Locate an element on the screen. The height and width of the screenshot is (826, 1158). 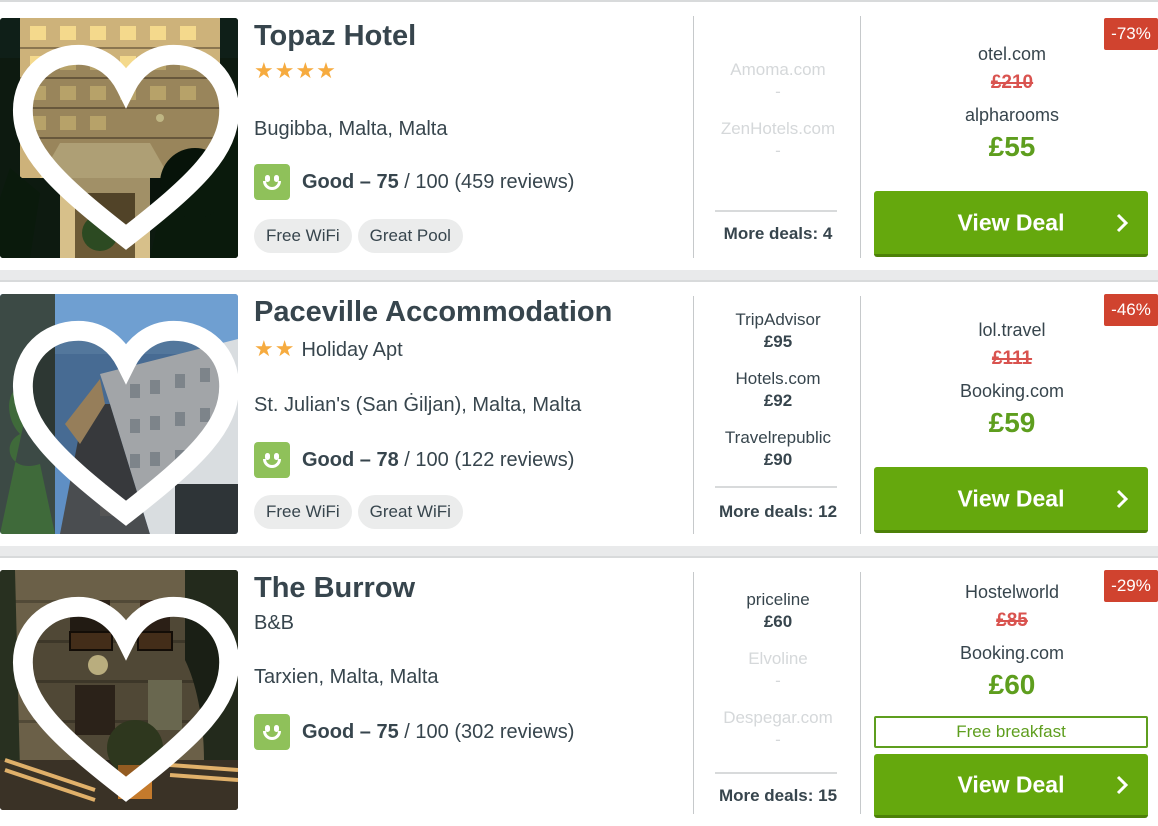
deal-price: £92 is located at coordinates (778, 400).